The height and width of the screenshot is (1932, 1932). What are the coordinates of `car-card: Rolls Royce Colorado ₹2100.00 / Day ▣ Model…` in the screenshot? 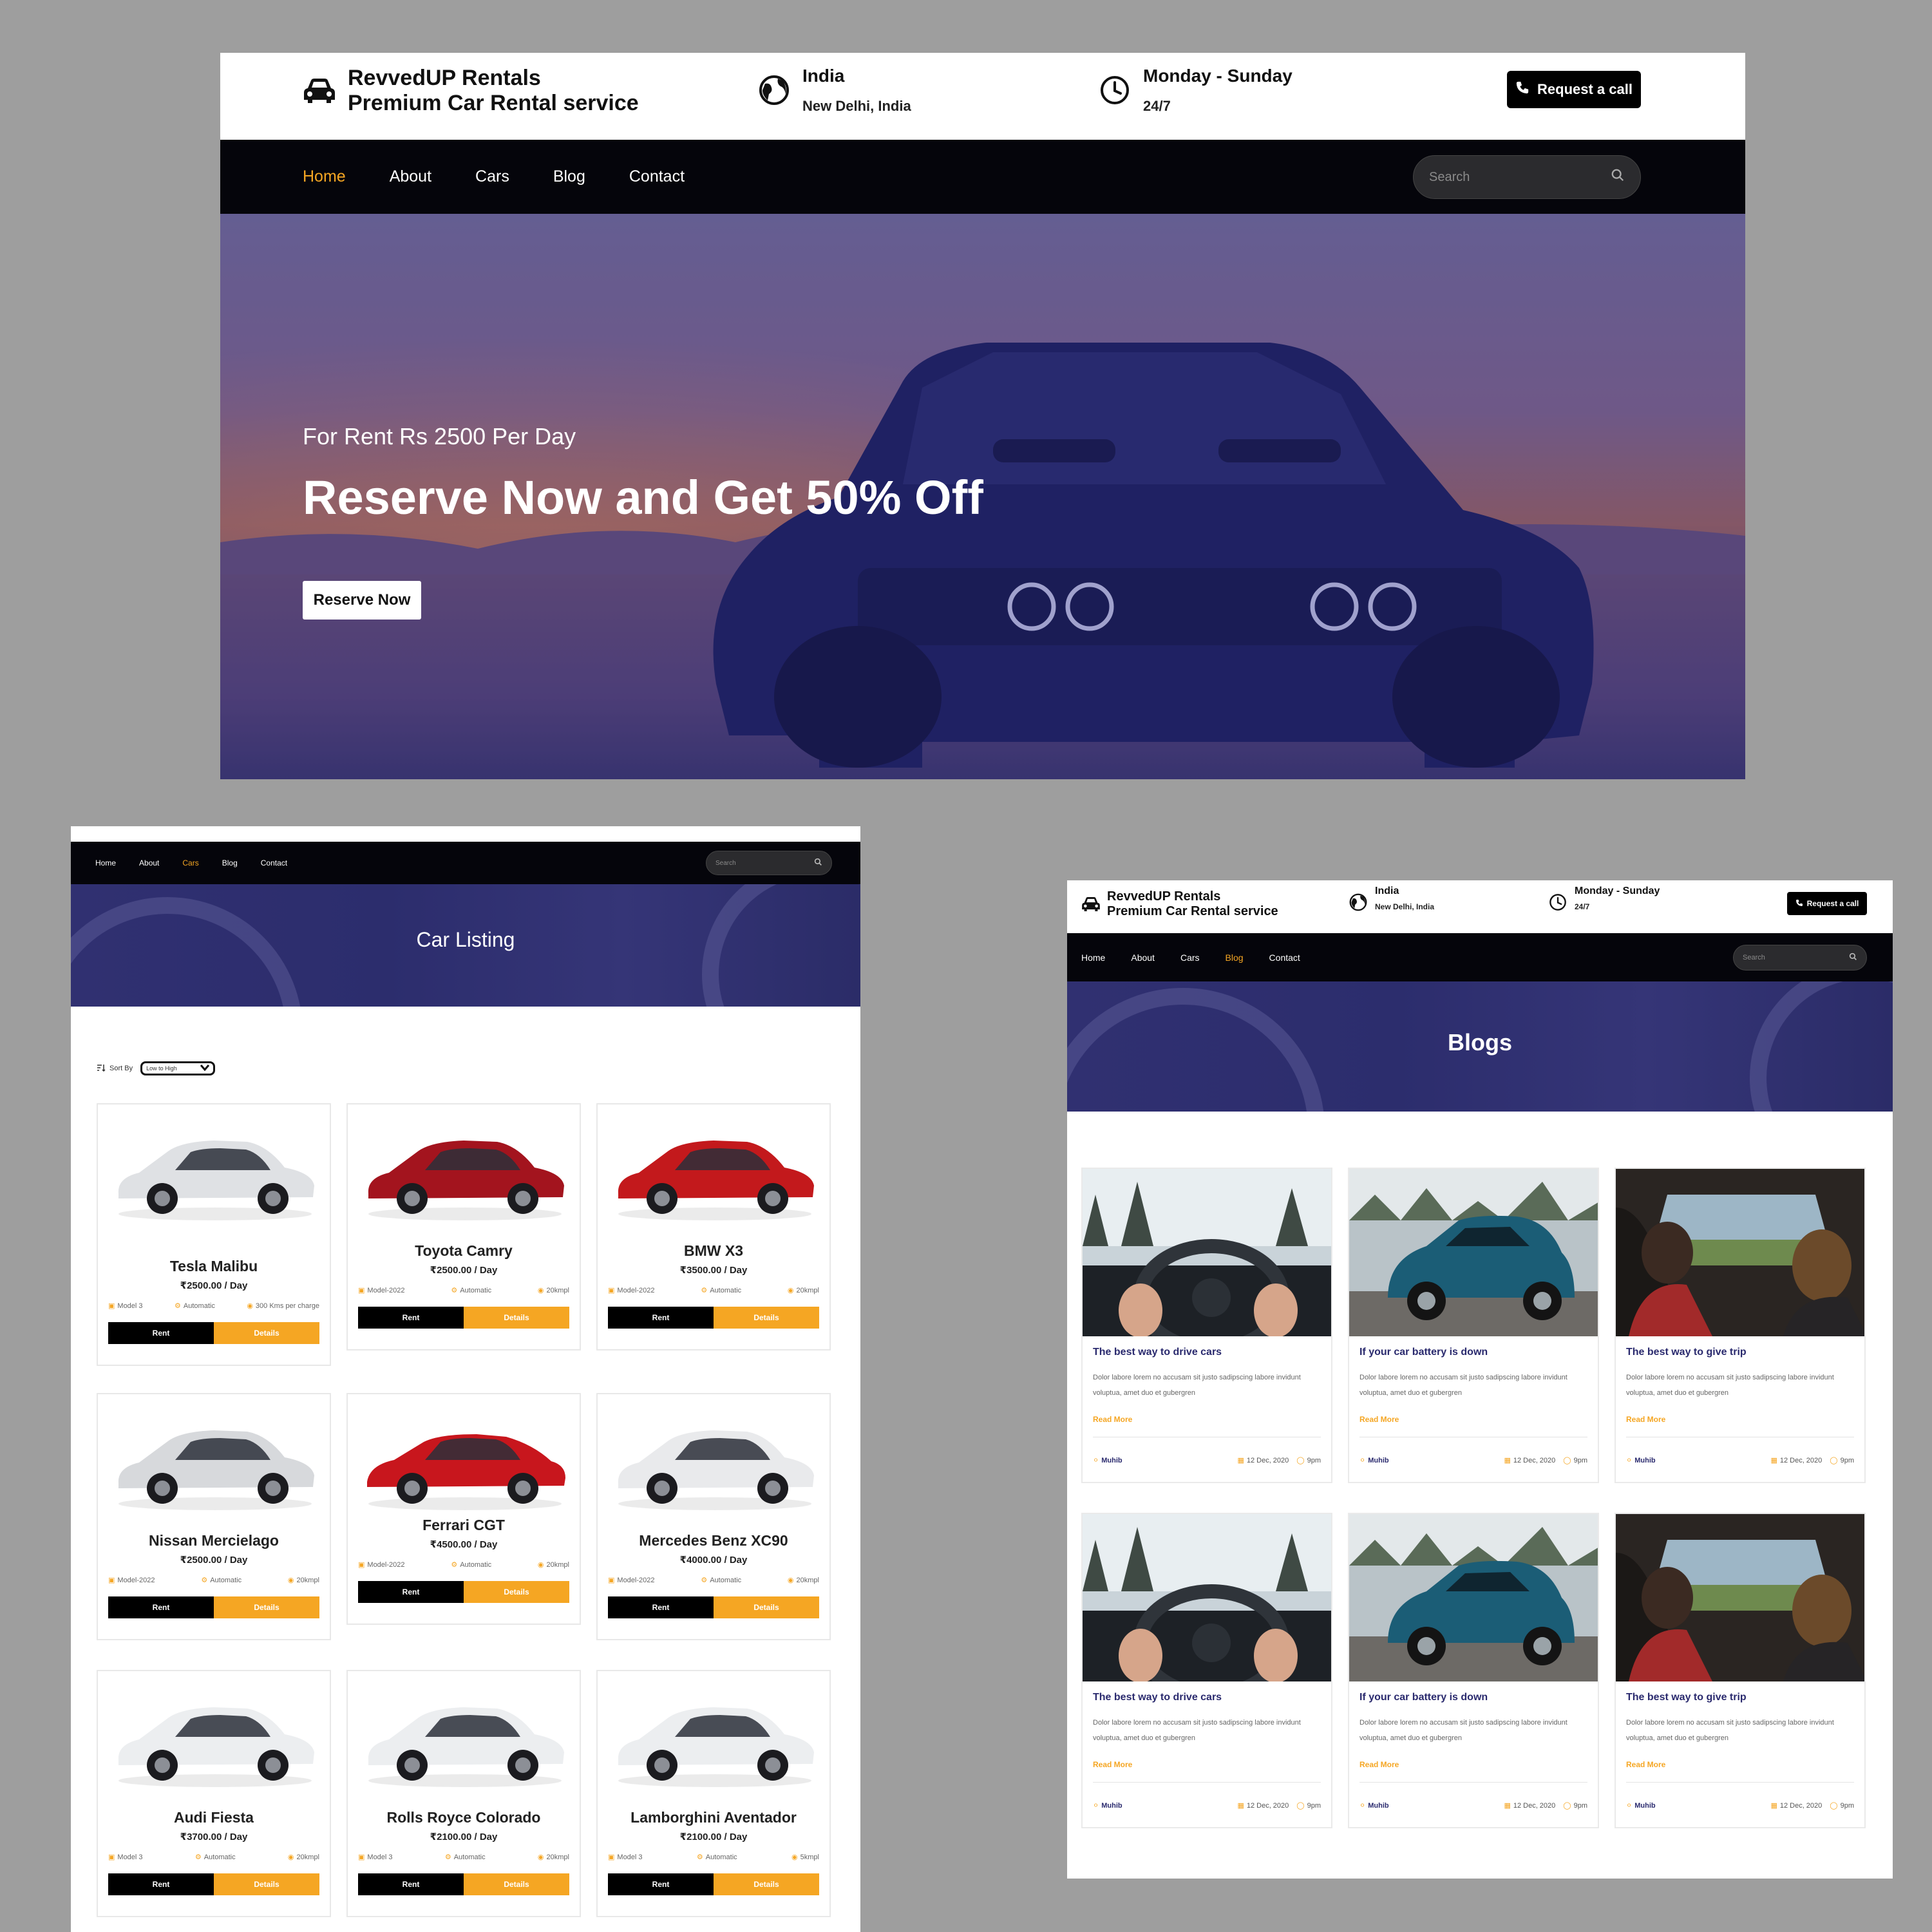 It's located at (463, 1793).